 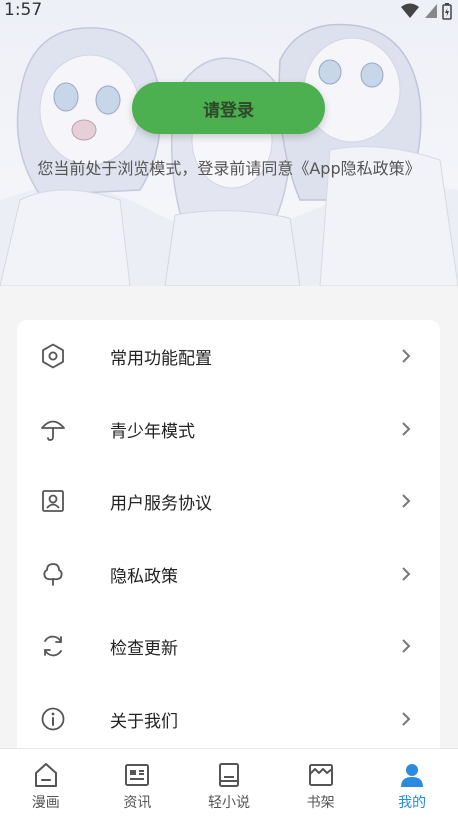 What do you see at coordinates (228, 646) in the screenshot?
I see `menu-item-check-update: 检查更新` at bounding box center [228, 646].